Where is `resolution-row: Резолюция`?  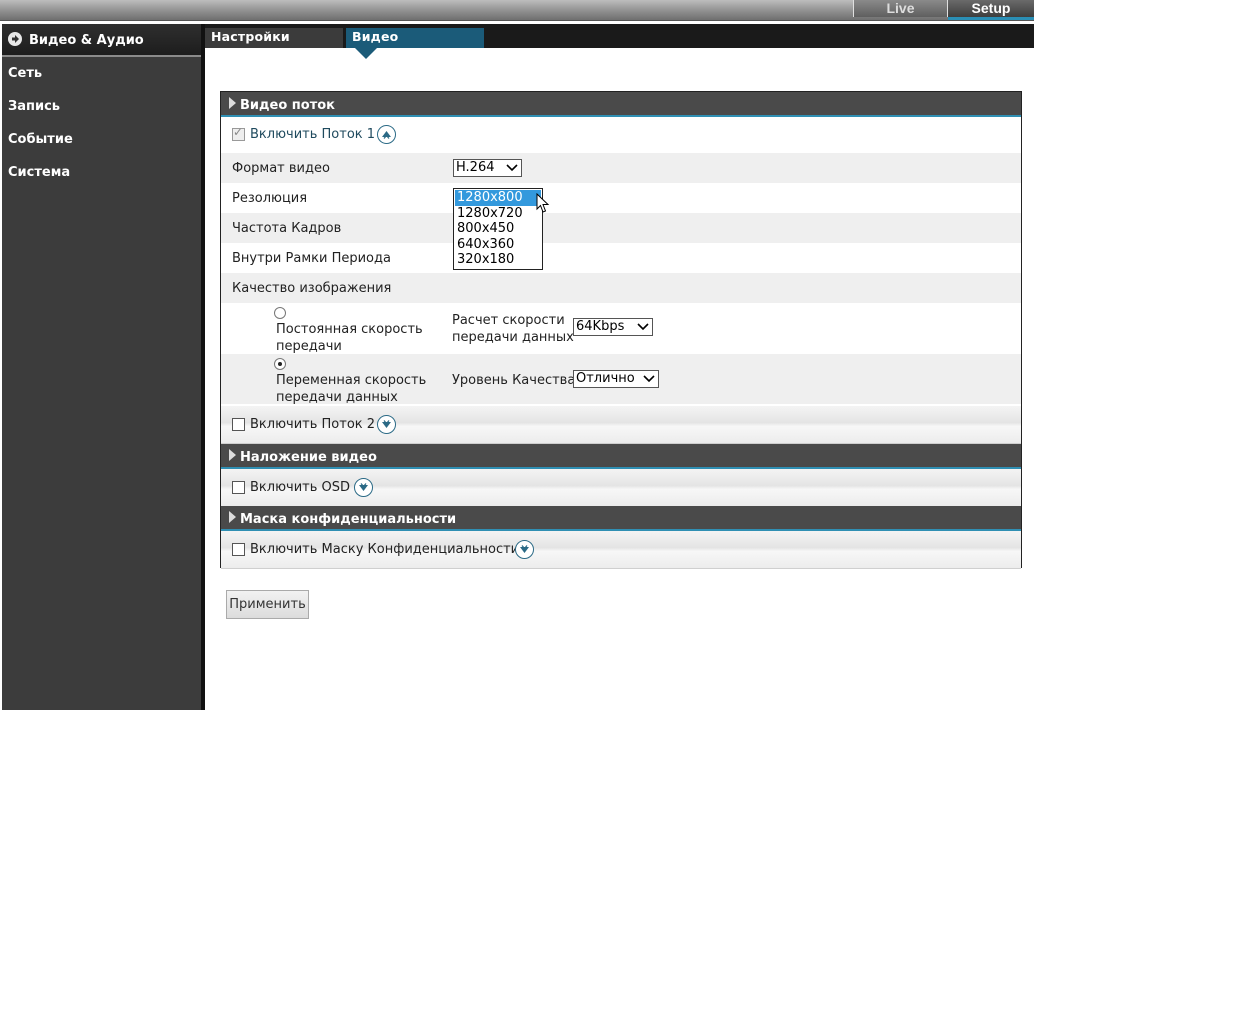 resolution-row: Резолюция is located at coordinates (621, 198).